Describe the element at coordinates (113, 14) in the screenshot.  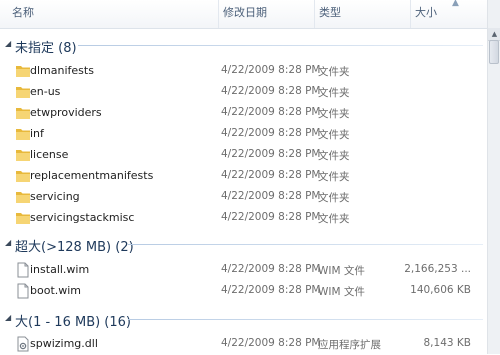
I see `column-header-name: 名称` at that location.